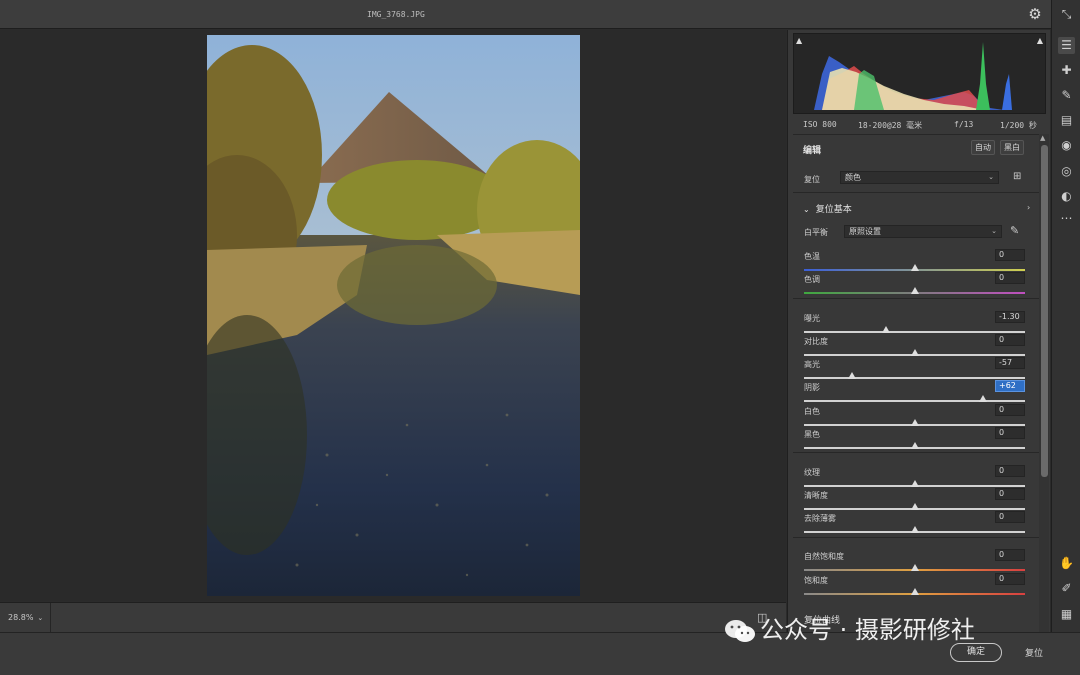  I want to click on edit-sliders-icon: ☰, so click(1066, 45).